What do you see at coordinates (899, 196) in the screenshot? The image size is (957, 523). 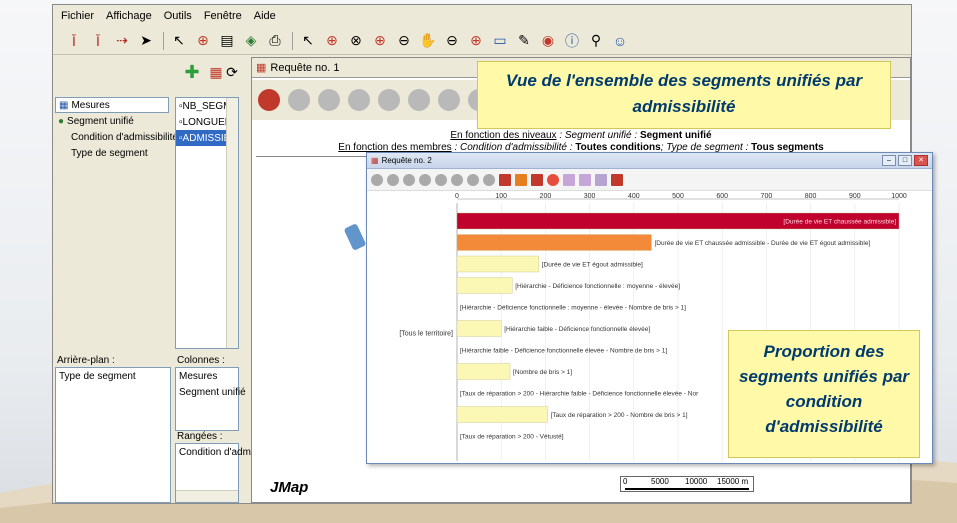 I see `x-tick-label: 1000` at bounding box center [899, 196].